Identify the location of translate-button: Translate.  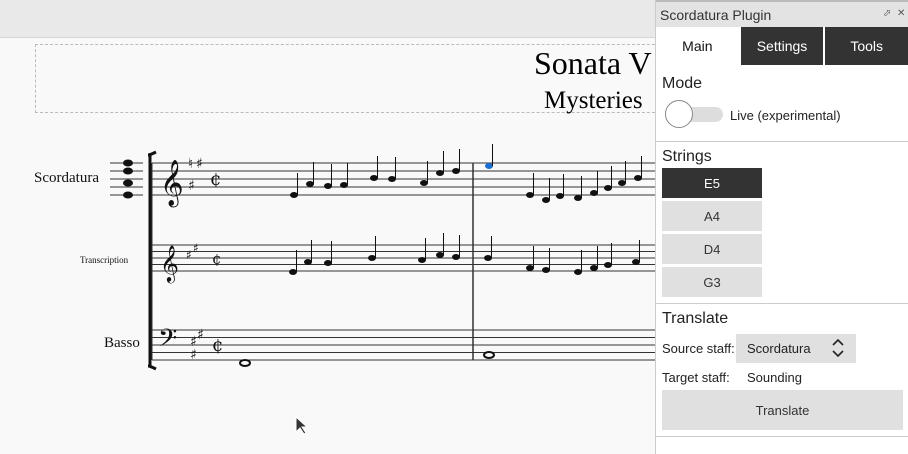
(782, 410).